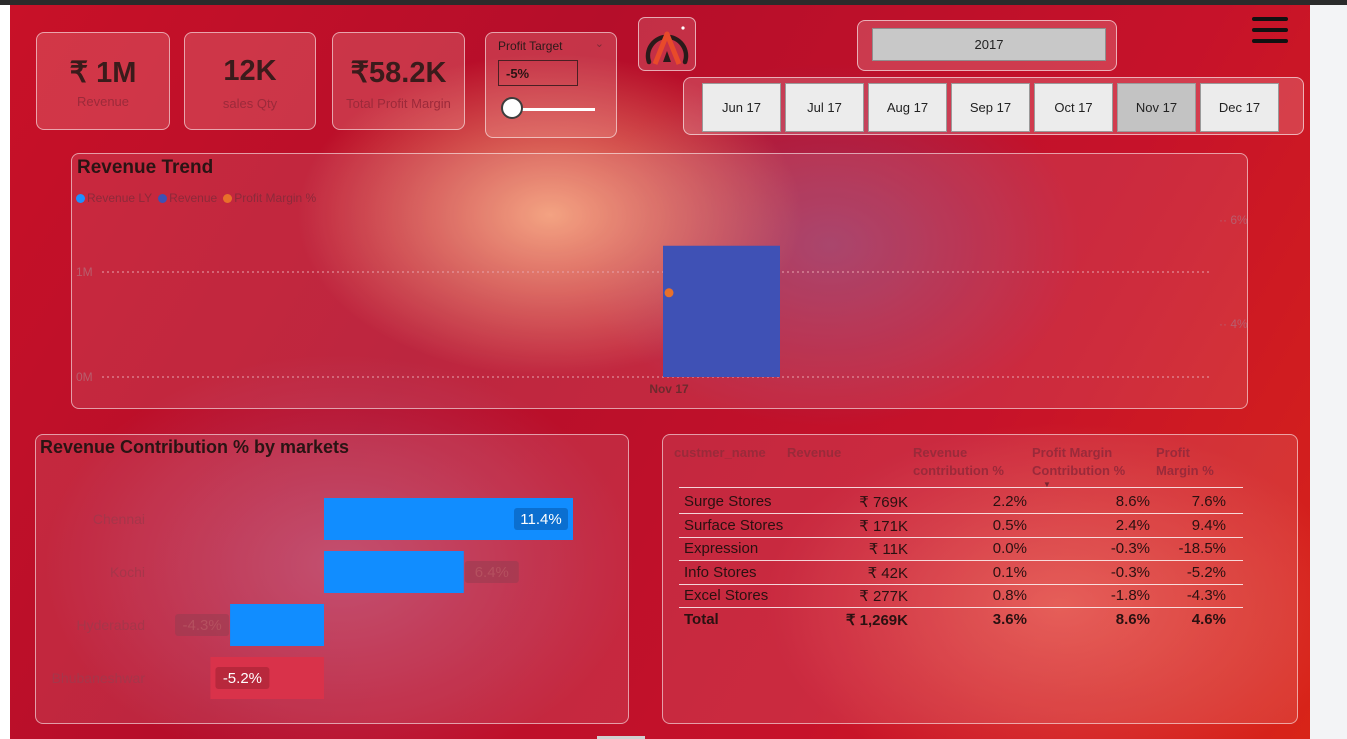 This screenshot has height=739, width=1347. What do you see at coordinates (1132, 525) in the screenshot?
I see `table-cell: 2.4%` at bounding box center [1132, 525].